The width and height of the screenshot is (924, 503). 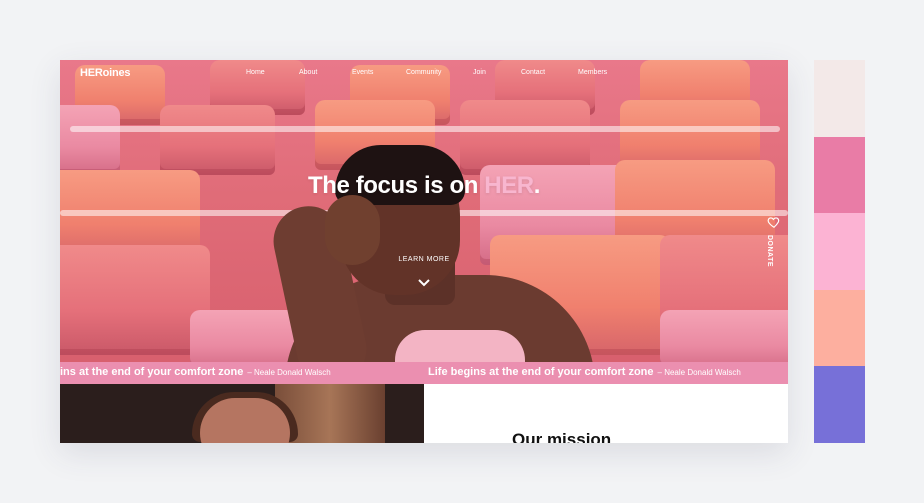 What do you see at coordinates (91, 73) in the screenshot?
I see `logo-her: HER` at bounding box center [91, 73].